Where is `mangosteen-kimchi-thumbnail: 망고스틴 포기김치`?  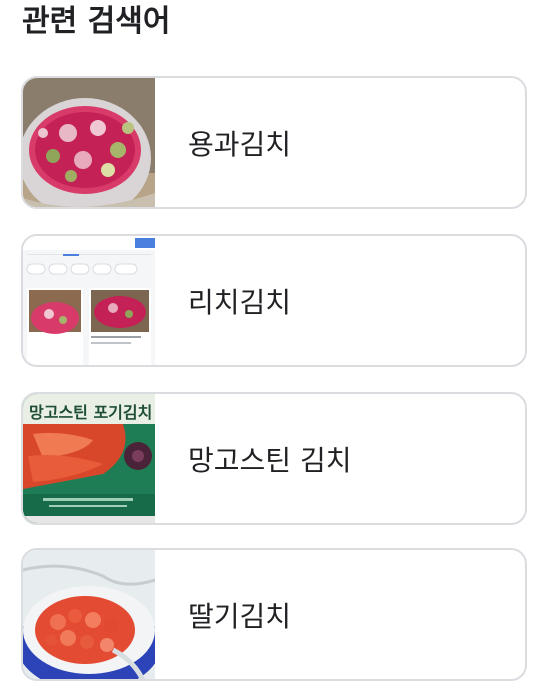
mangosteen-kimchi-thumbnail: 망고스틴 포기김치 is located at coordinates (89, 458).